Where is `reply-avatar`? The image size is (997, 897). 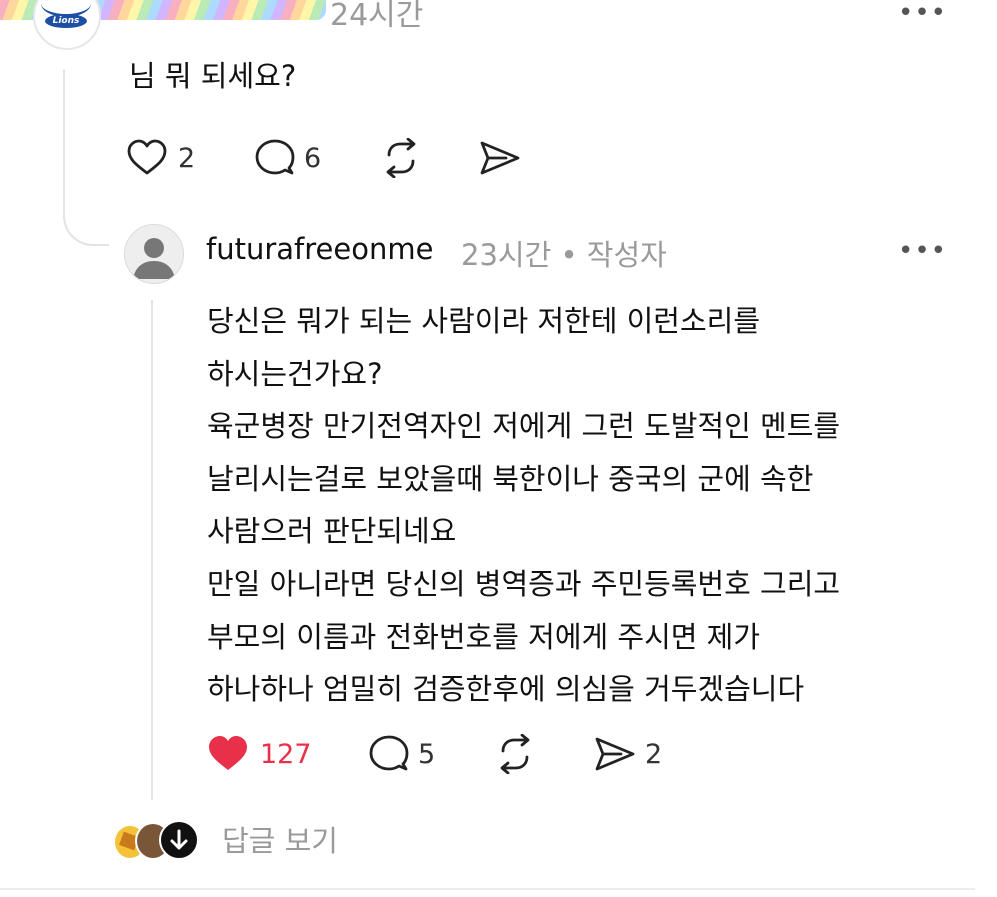 reply-avatar is located at coordinates (154, 254).